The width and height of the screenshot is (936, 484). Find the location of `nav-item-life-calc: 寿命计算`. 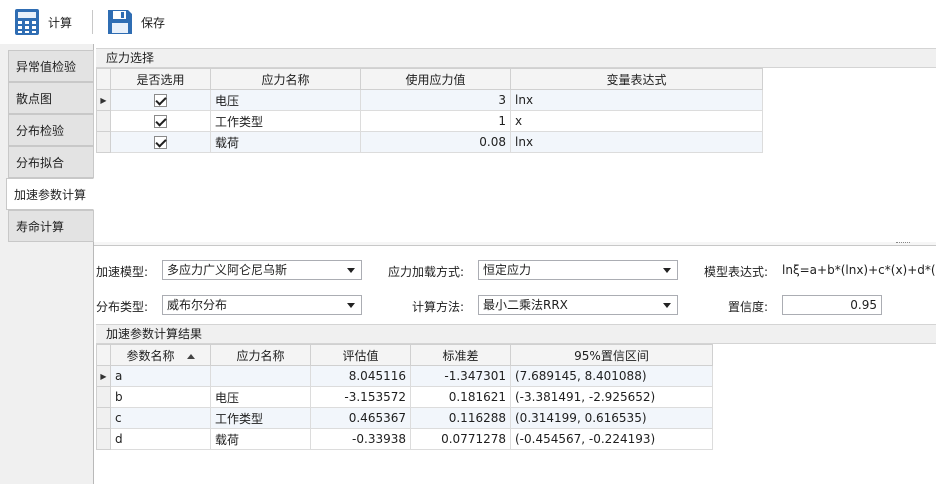

nav-item-life-calc: 寿命计算 is located at coordinates (51, 226).